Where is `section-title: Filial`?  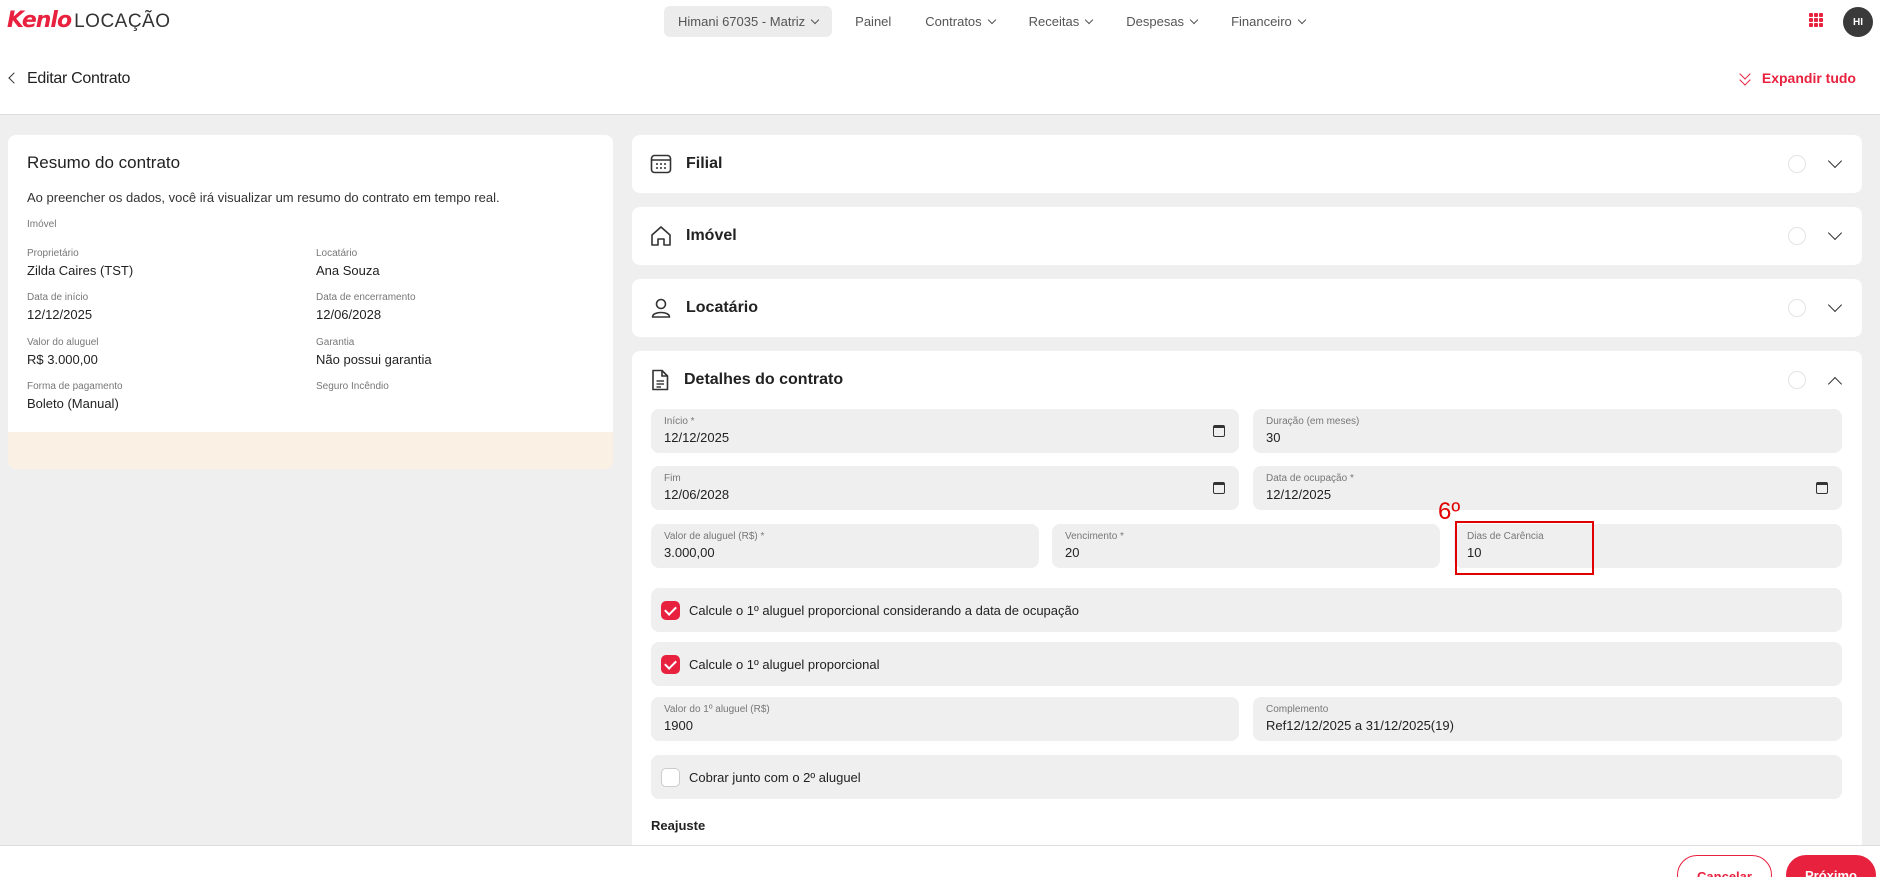
section-title: Filial is located at coordinates (704, 163).